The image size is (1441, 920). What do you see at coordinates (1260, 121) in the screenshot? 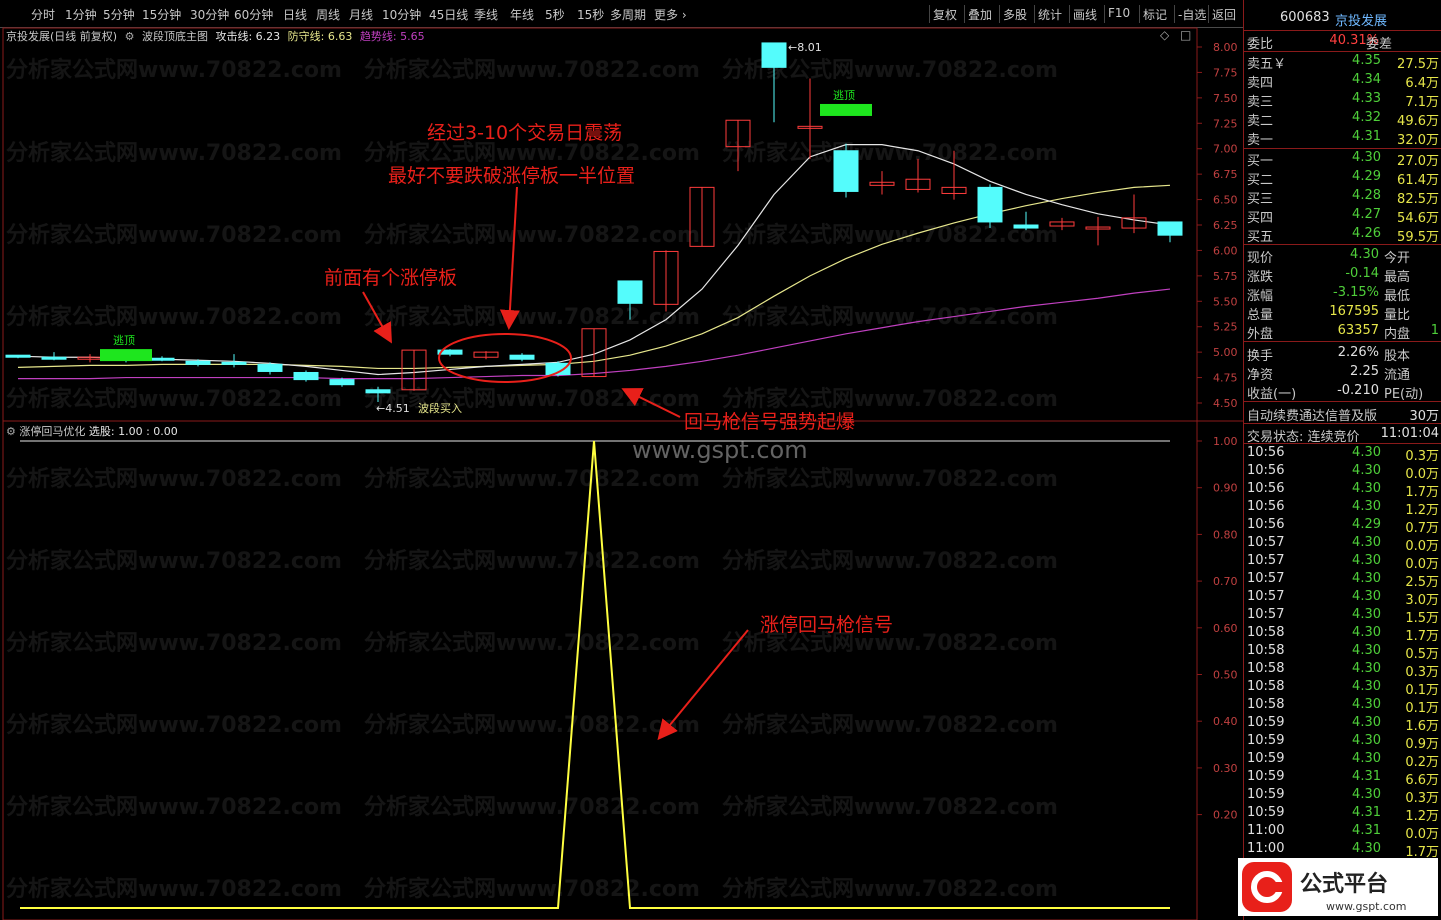
I see `ask-label: 卖二` at bounding box center [1260, 121].